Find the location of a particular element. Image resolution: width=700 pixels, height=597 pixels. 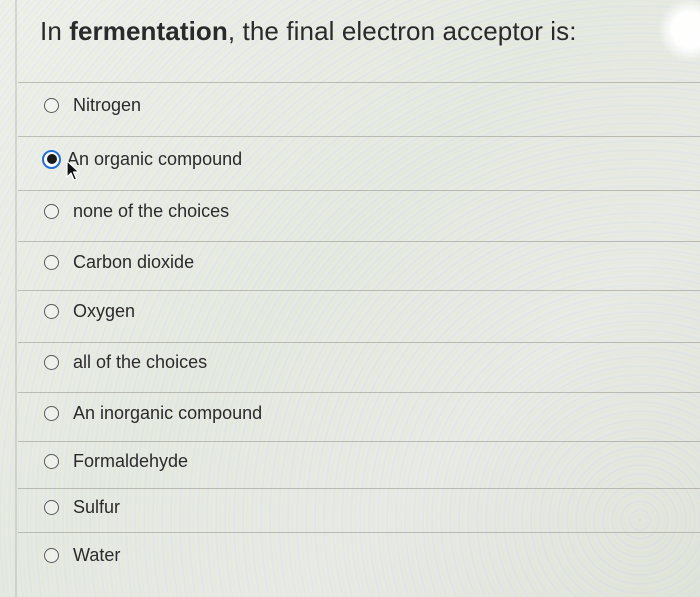

option-label: none of the choices is located at coordinates (151, 210).